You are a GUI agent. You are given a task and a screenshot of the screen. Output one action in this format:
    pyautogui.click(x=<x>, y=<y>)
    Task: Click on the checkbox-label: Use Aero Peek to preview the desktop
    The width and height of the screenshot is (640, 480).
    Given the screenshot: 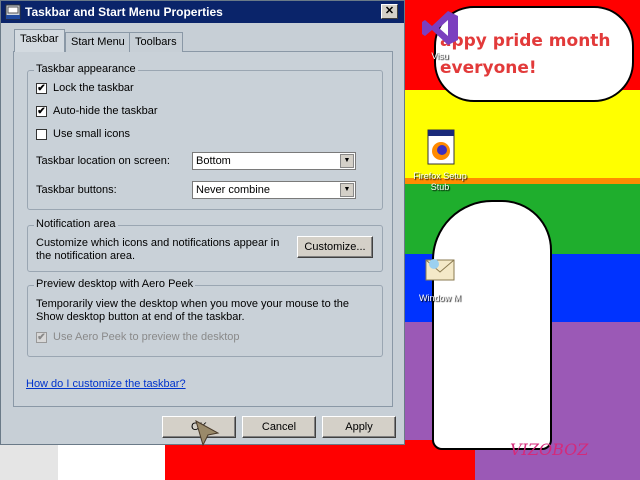 What is the action you would take?
    pyautogui.click(x=146, y=337)
    